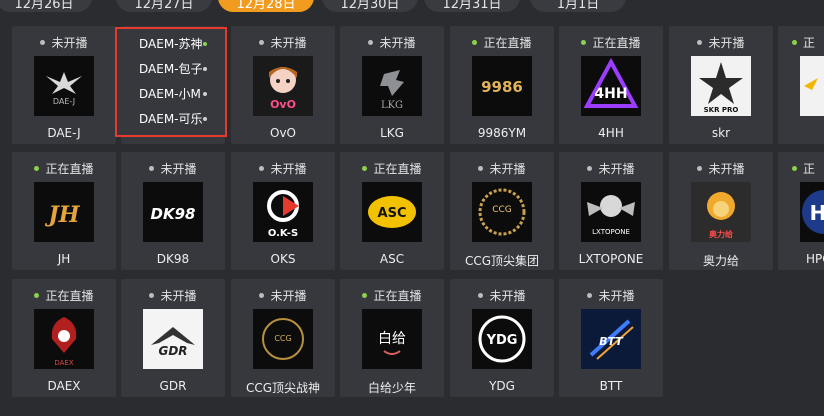 This screenshot has height=416, width=824. I want to click on team-card-ccg-war-god: 未开播 CCG CCG顶尖战神, so click(283, 338).